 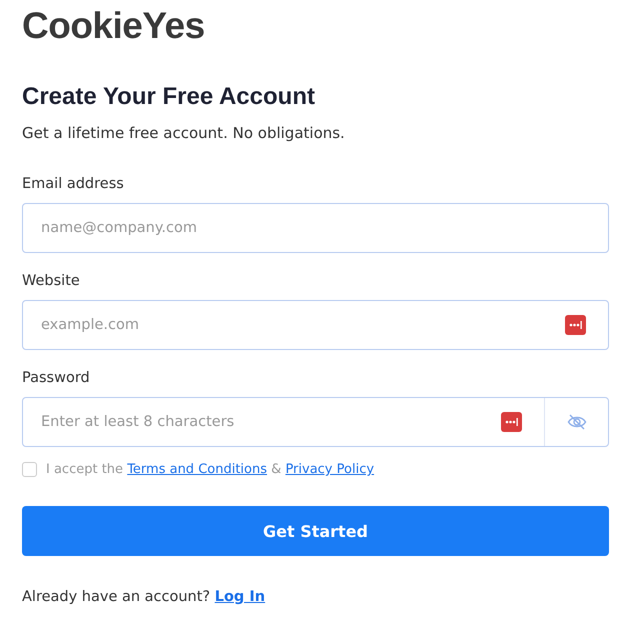 I want to click on page-title: Create Your Free Account, so click(x=169, y=97).